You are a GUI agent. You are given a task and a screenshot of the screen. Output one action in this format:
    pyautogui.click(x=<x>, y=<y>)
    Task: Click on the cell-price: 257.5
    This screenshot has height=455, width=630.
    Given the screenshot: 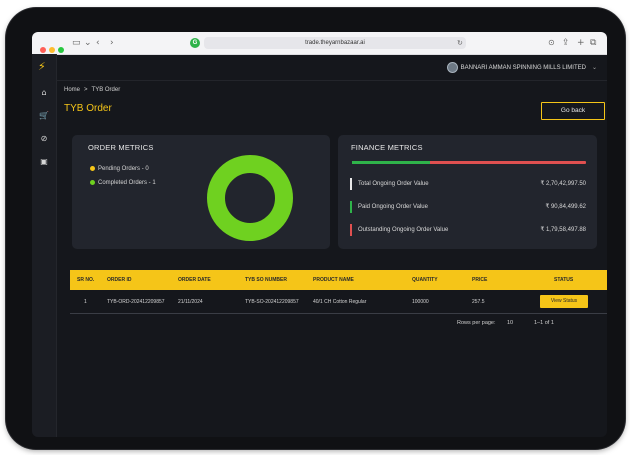 What is the action you would take?
    pyautogui.click(x=478, y=302)
    